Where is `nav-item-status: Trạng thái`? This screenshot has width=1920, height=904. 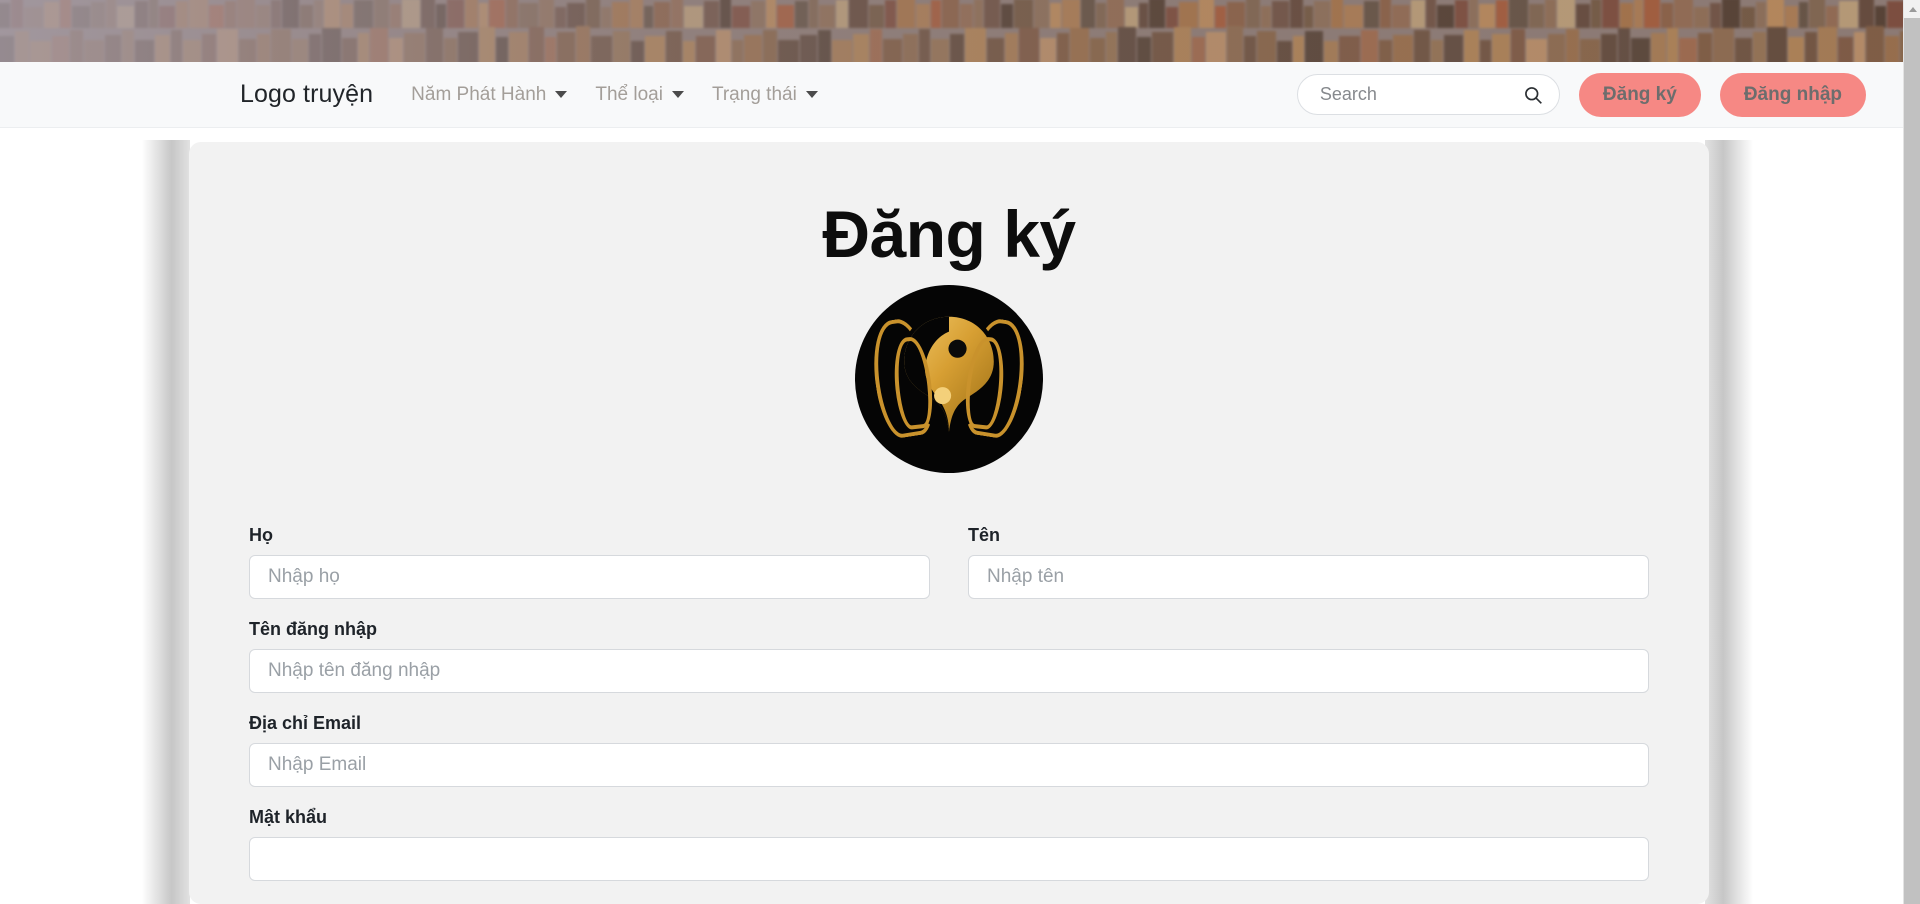 nav-item-status: Trạng thái is located at coordinates (765, 95).